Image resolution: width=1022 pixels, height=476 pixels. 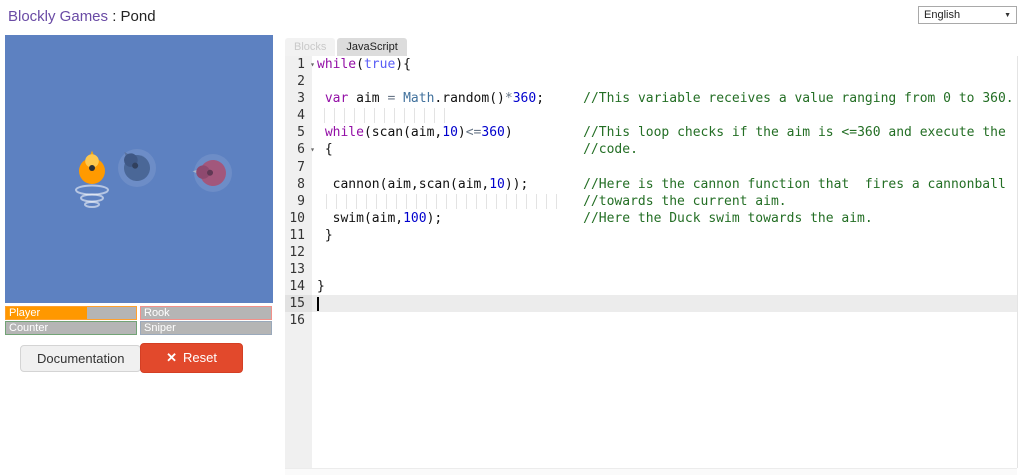 What do you see at coordinates (153, 178) in the screenshot?
I see `pond-visualization` at bounding box center [153, 178].